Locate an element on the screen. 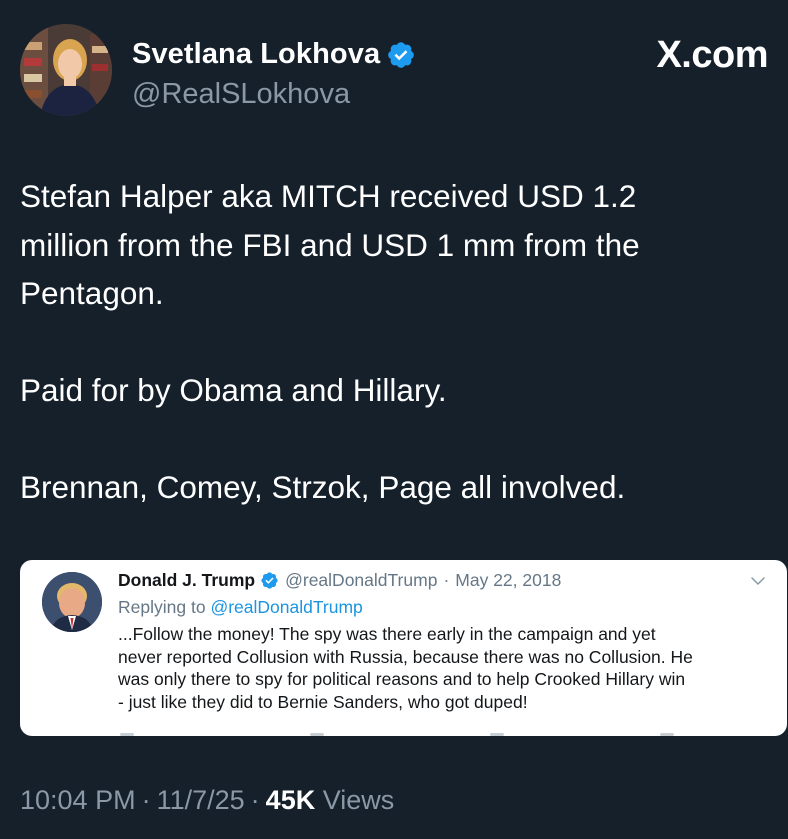 The image size is (788, 839). views-label: Views is located at coordinates (358, 800).